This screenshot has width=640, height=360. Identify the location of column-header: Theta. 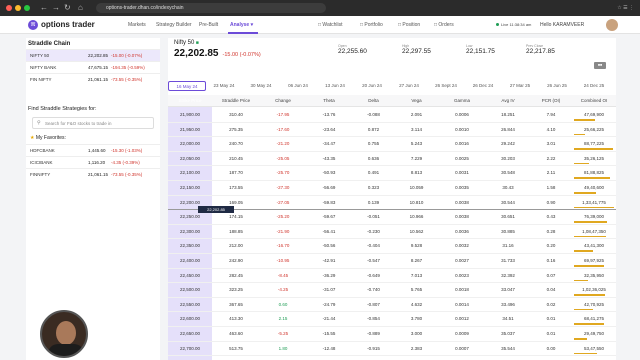
(329, 101).